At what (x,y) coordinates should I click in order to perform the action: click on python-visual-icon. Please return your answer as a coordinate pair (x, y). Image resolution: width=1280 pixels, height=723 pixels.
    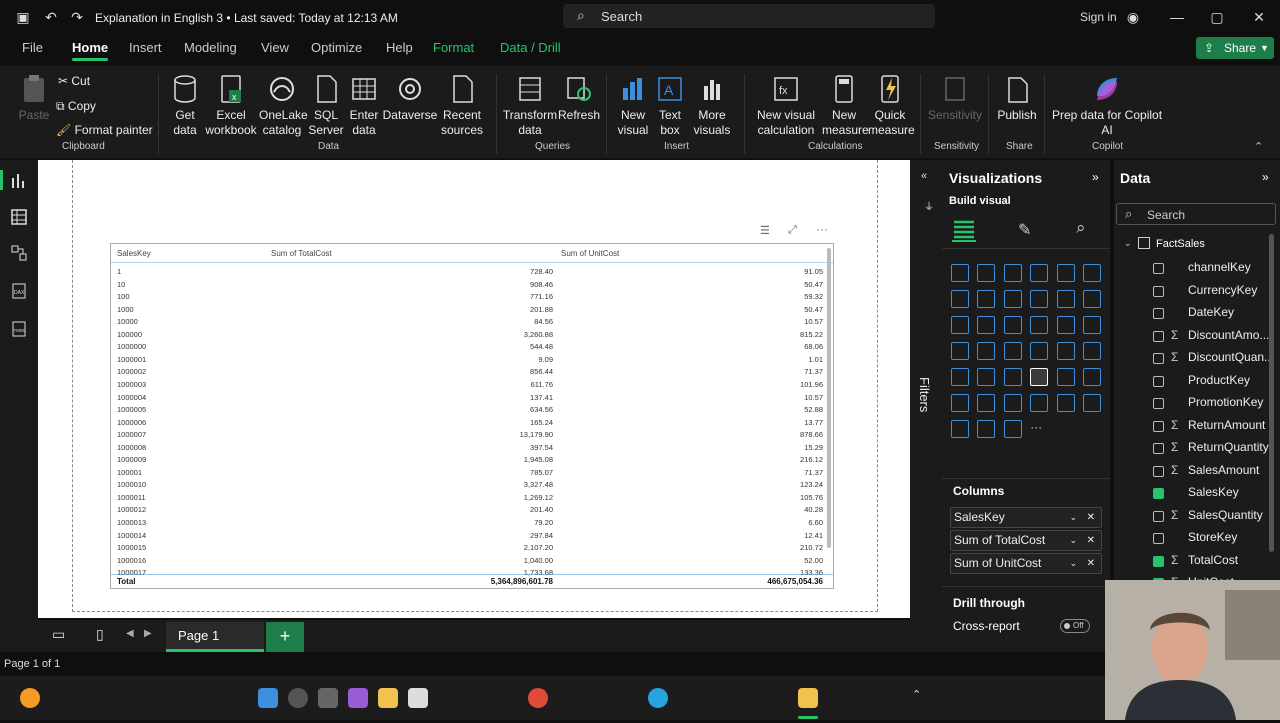
    Looking at the image, I should click on (960, 403).